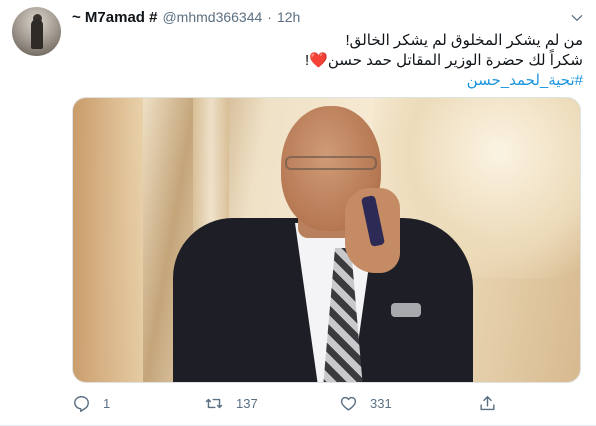 The image size is (596, 426). Describe the element at coordinates (81, 403) in the screenshot. I see `reply-icon` at that location.